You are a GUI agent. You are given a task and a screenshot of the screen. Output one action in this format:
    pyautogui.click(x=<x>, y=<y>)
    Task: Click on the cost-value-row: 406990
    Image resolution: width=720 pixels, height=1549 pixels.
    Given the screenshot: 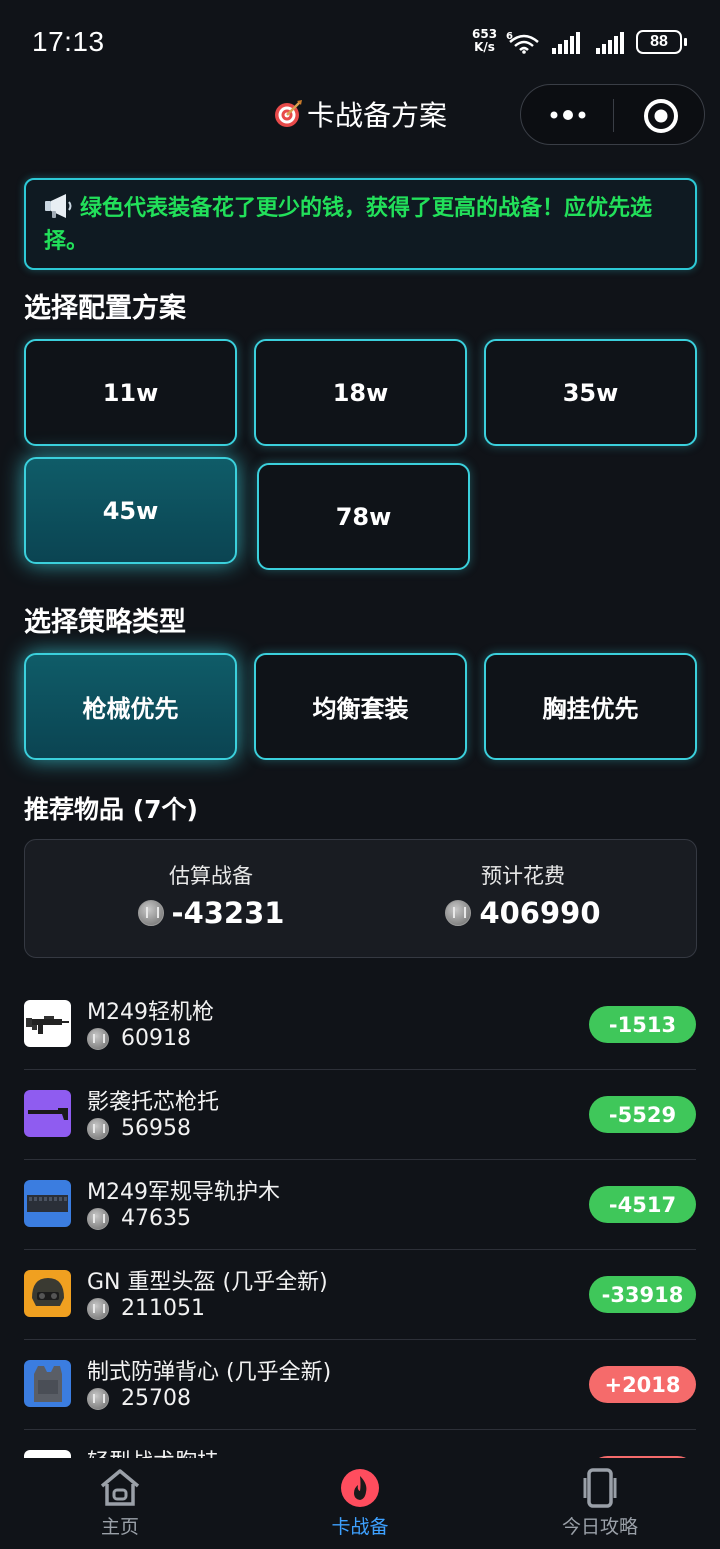 What is the action you would take?
    pyautogui.click(x=523, y=913)
    